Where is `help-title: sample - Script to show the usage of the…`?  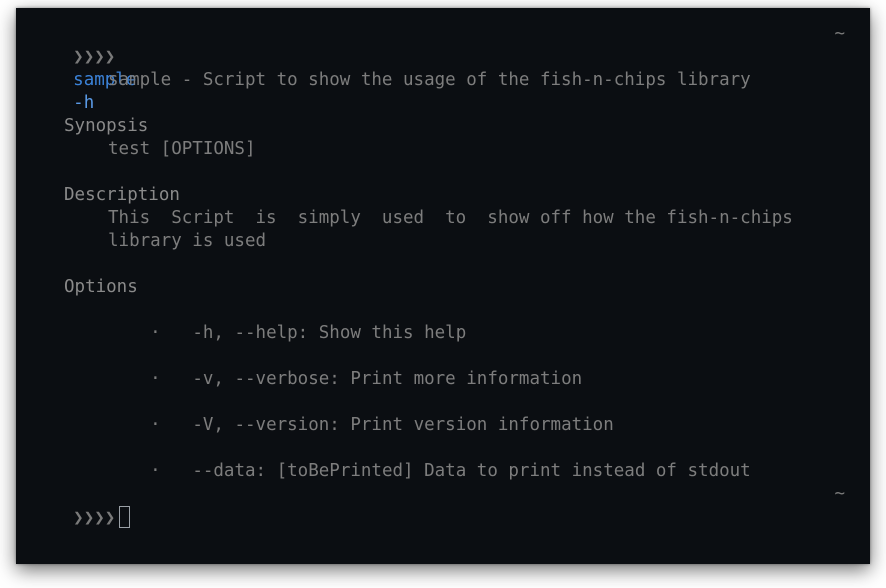
help-title: sample - Script to show the usage of the… is located at coordinates (429, 80).